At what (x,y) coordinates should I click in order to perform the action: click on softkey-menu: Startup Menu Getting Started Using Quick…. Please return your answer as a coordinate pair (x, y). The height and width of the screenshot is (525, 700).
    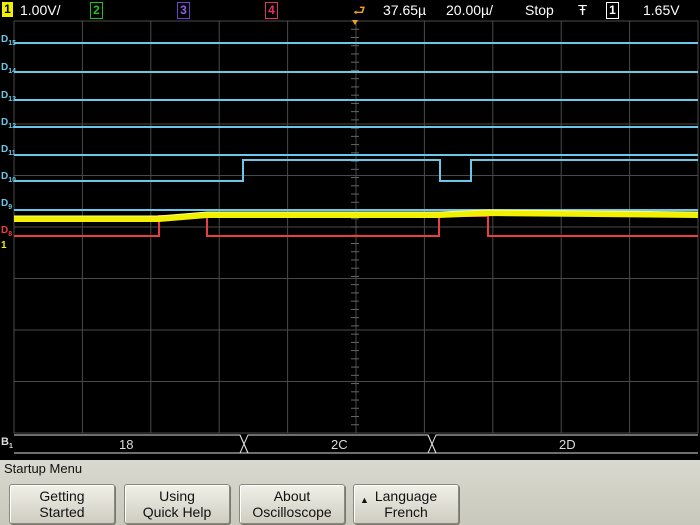
    Looking at the image, I should click on (350, 492).